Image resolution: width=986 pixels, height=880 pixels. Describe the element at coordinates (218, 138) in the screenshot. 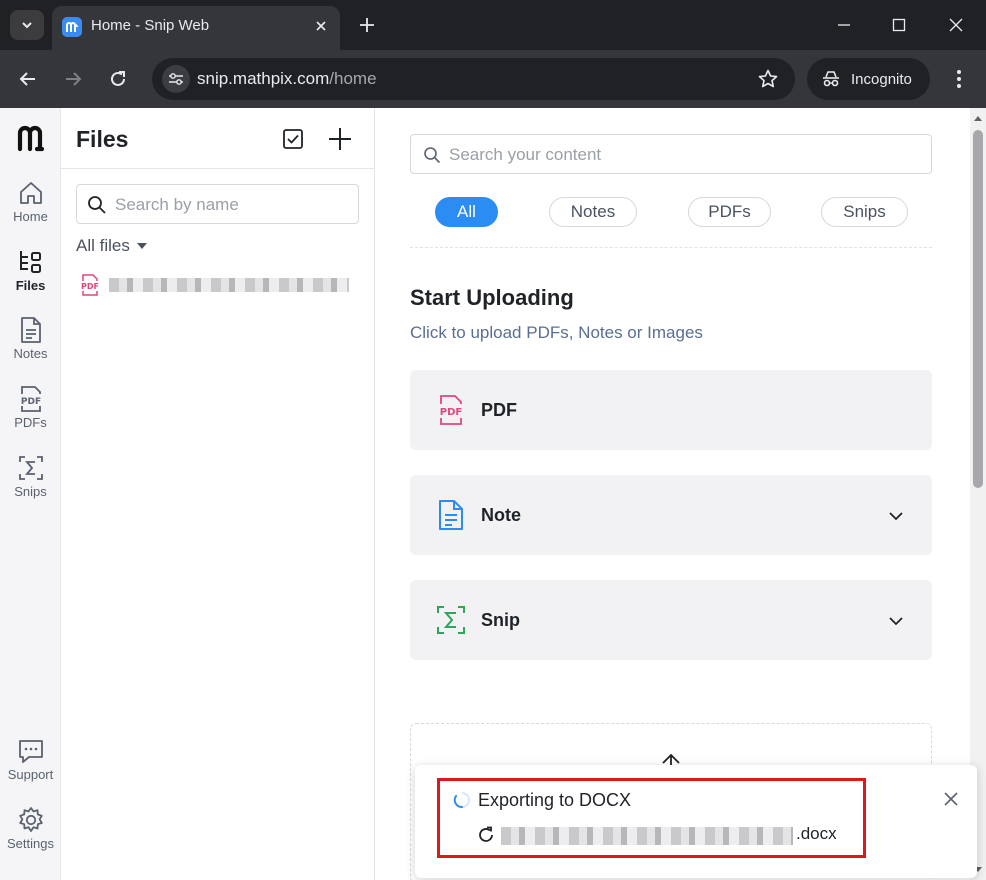

I see `files-header: Files` at that location.